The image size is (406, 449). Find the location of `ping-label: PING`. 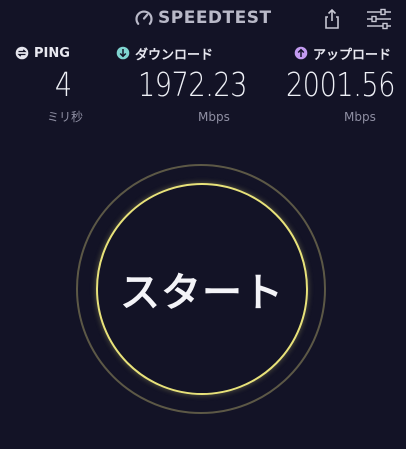

ping-label: PING is located at coordinates (52, 53).